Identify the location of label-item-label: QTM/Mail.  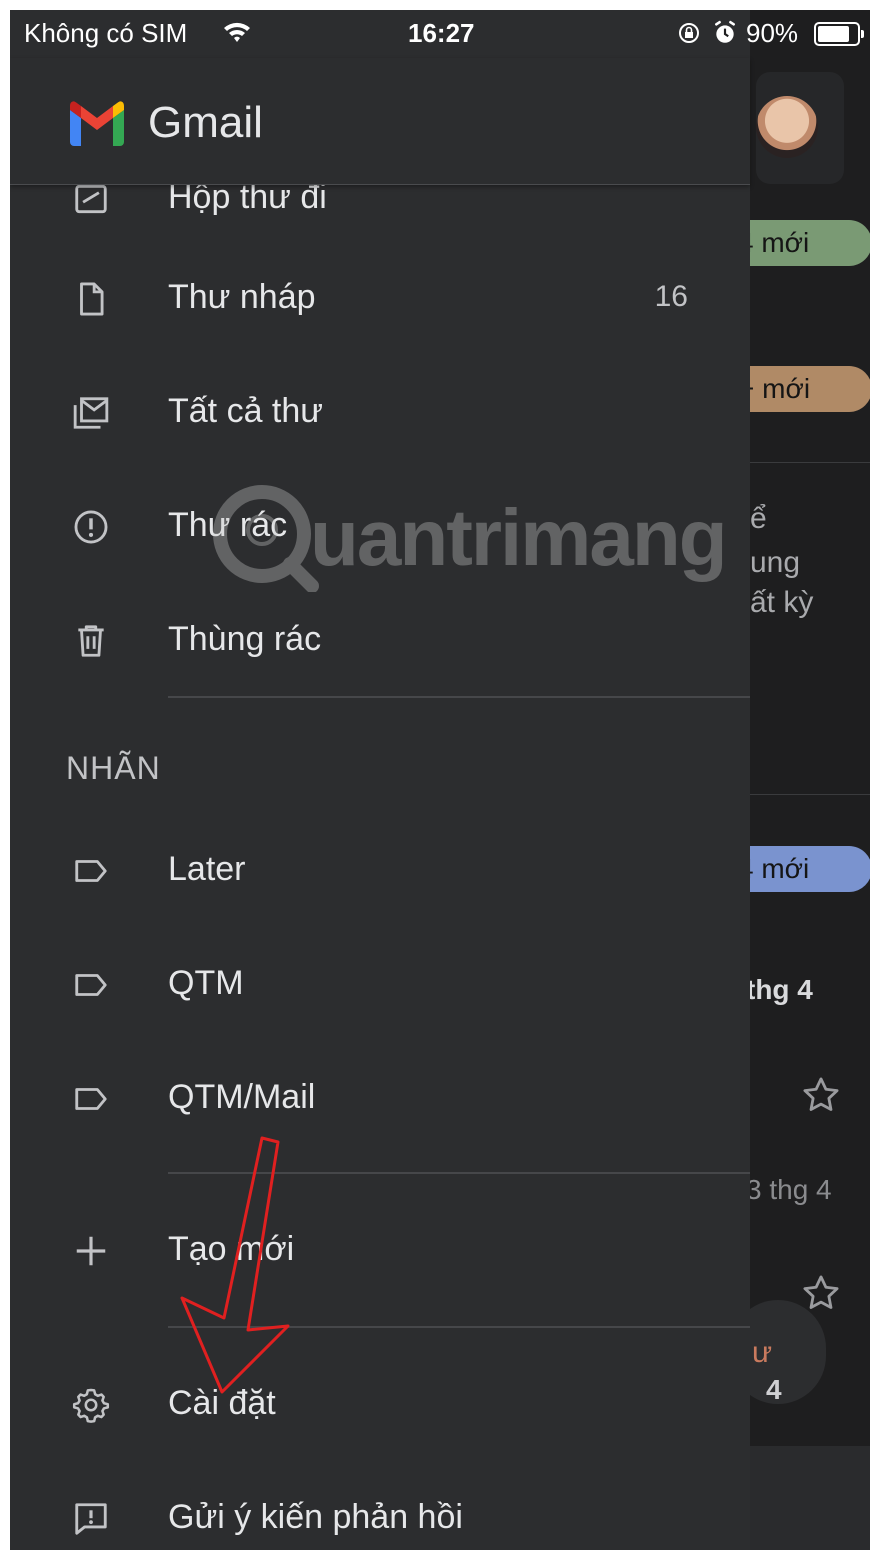
(242, 1097).